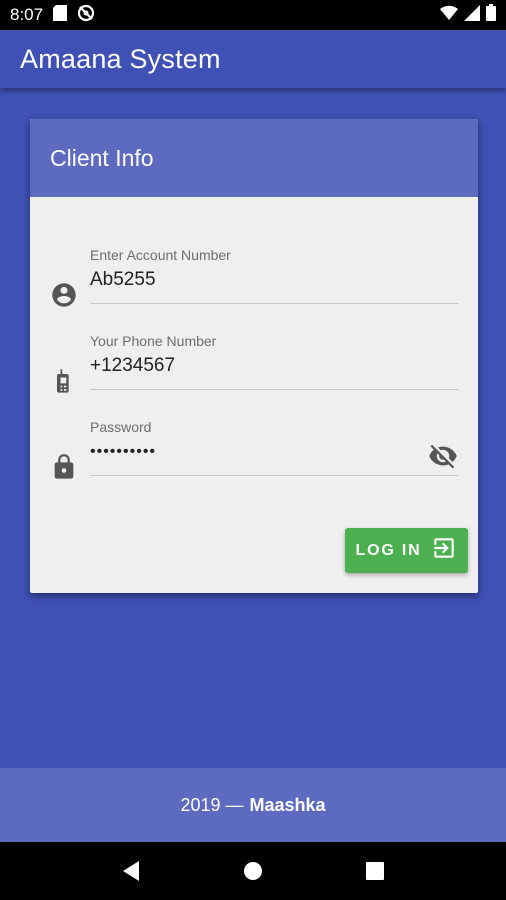 This screenshot has width=506, height=900. I want to click on footer-year: 2019 —, so click(212, 804).